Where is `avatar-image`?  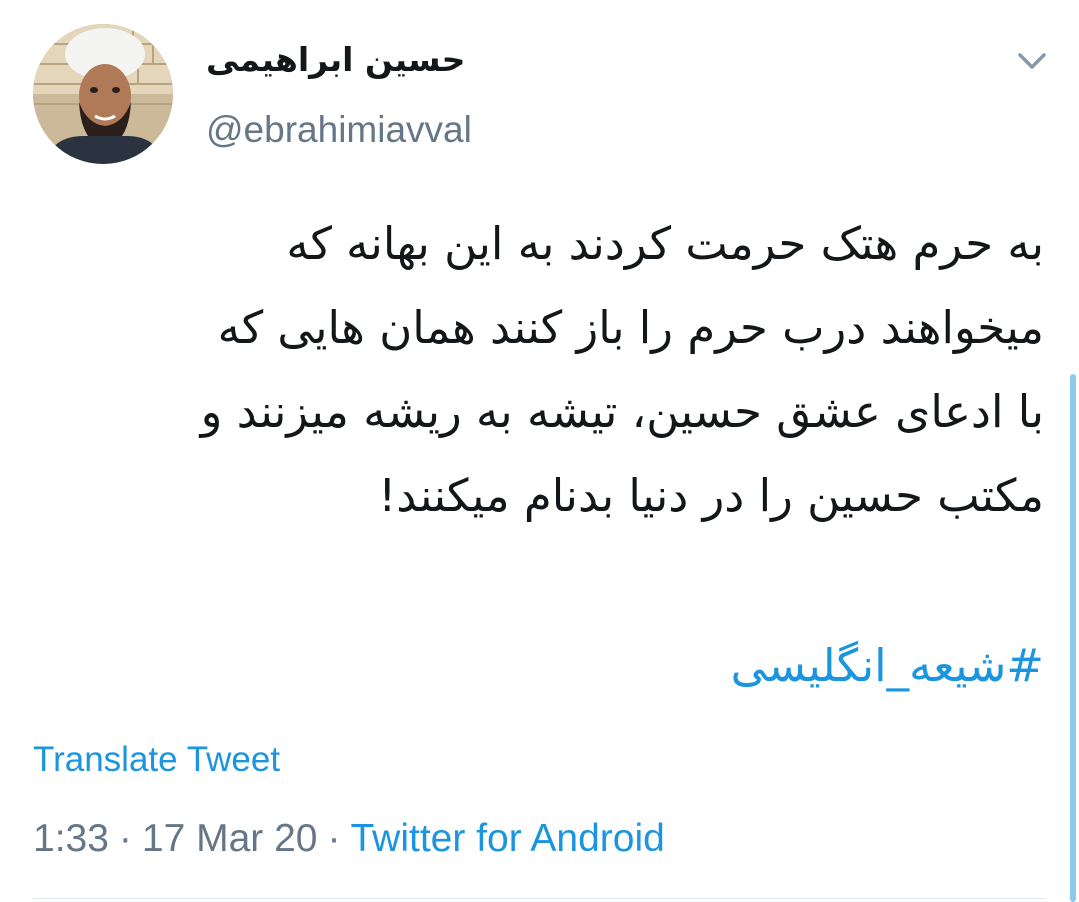 avatar-image is located at coordinates (103, 94).